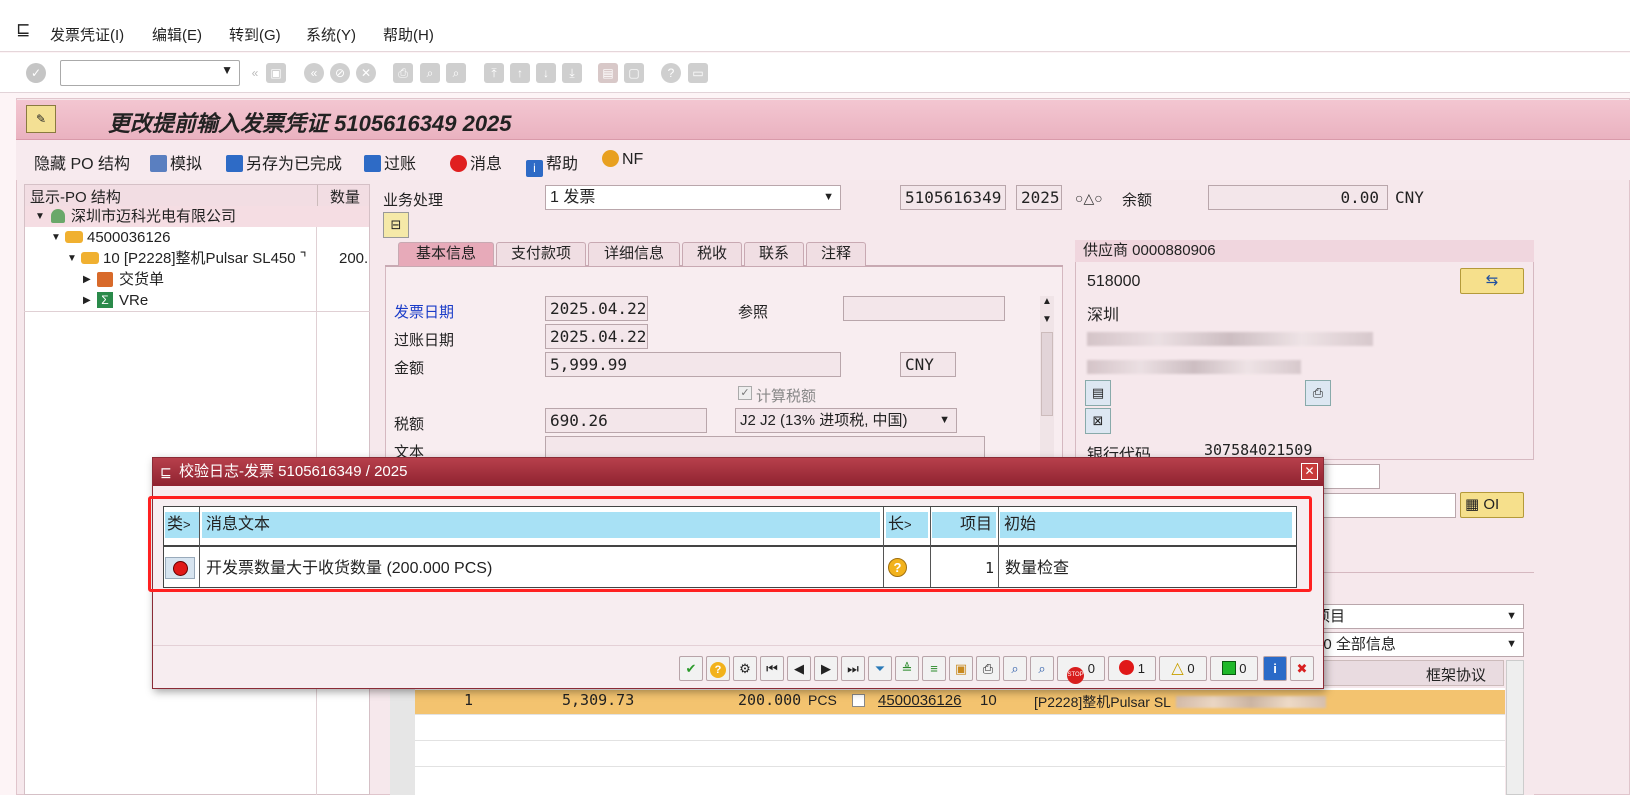  I want to click on cancel-icon: ✕, so click(366, 73).